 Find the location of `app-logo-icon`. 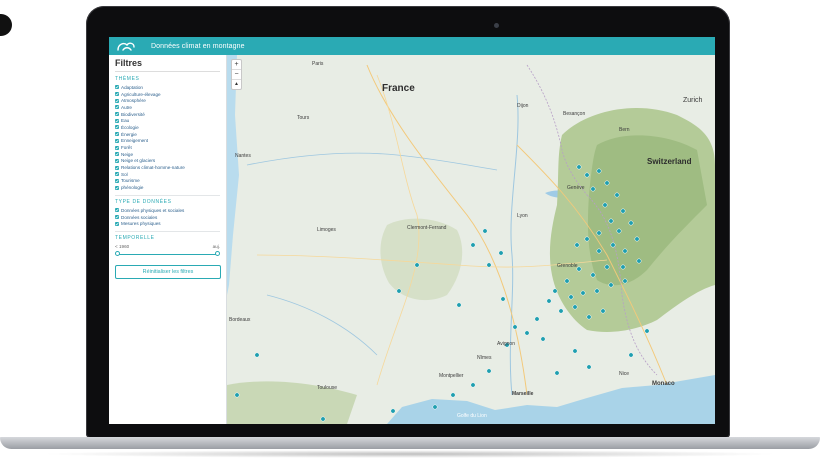

app-logo-icon is located at coordinates (126, 46).